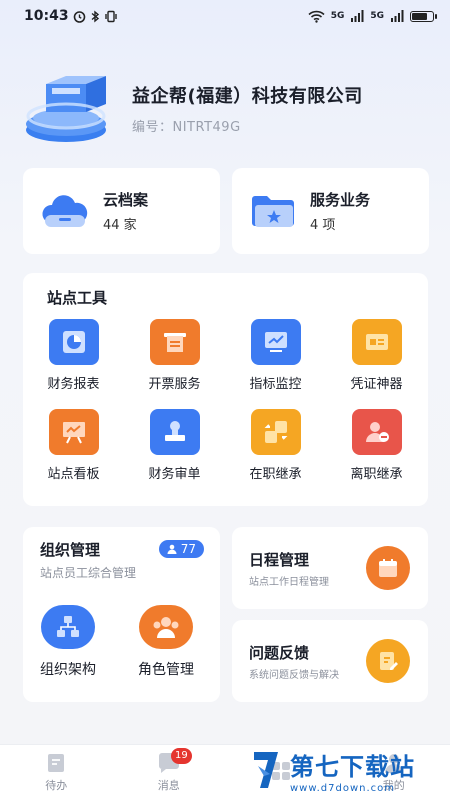 Image resolution: width=450 pixels, height=800 pixels. What do you see at coordinates (376, 474) in the screenshot?
I see `tool-label: 离职继承` at bounding box center [376, 474].